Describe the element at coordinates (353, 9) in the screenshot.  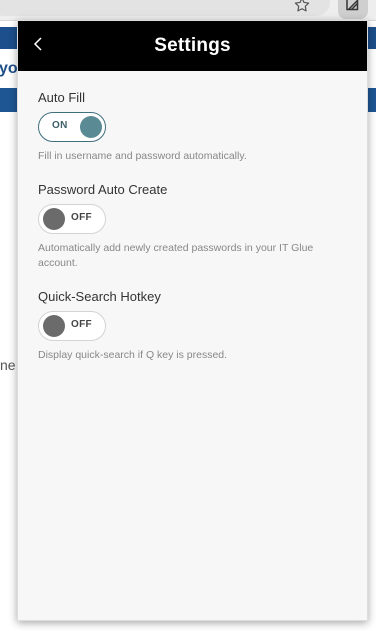
I see `it-glue-extension-icon` at that location.